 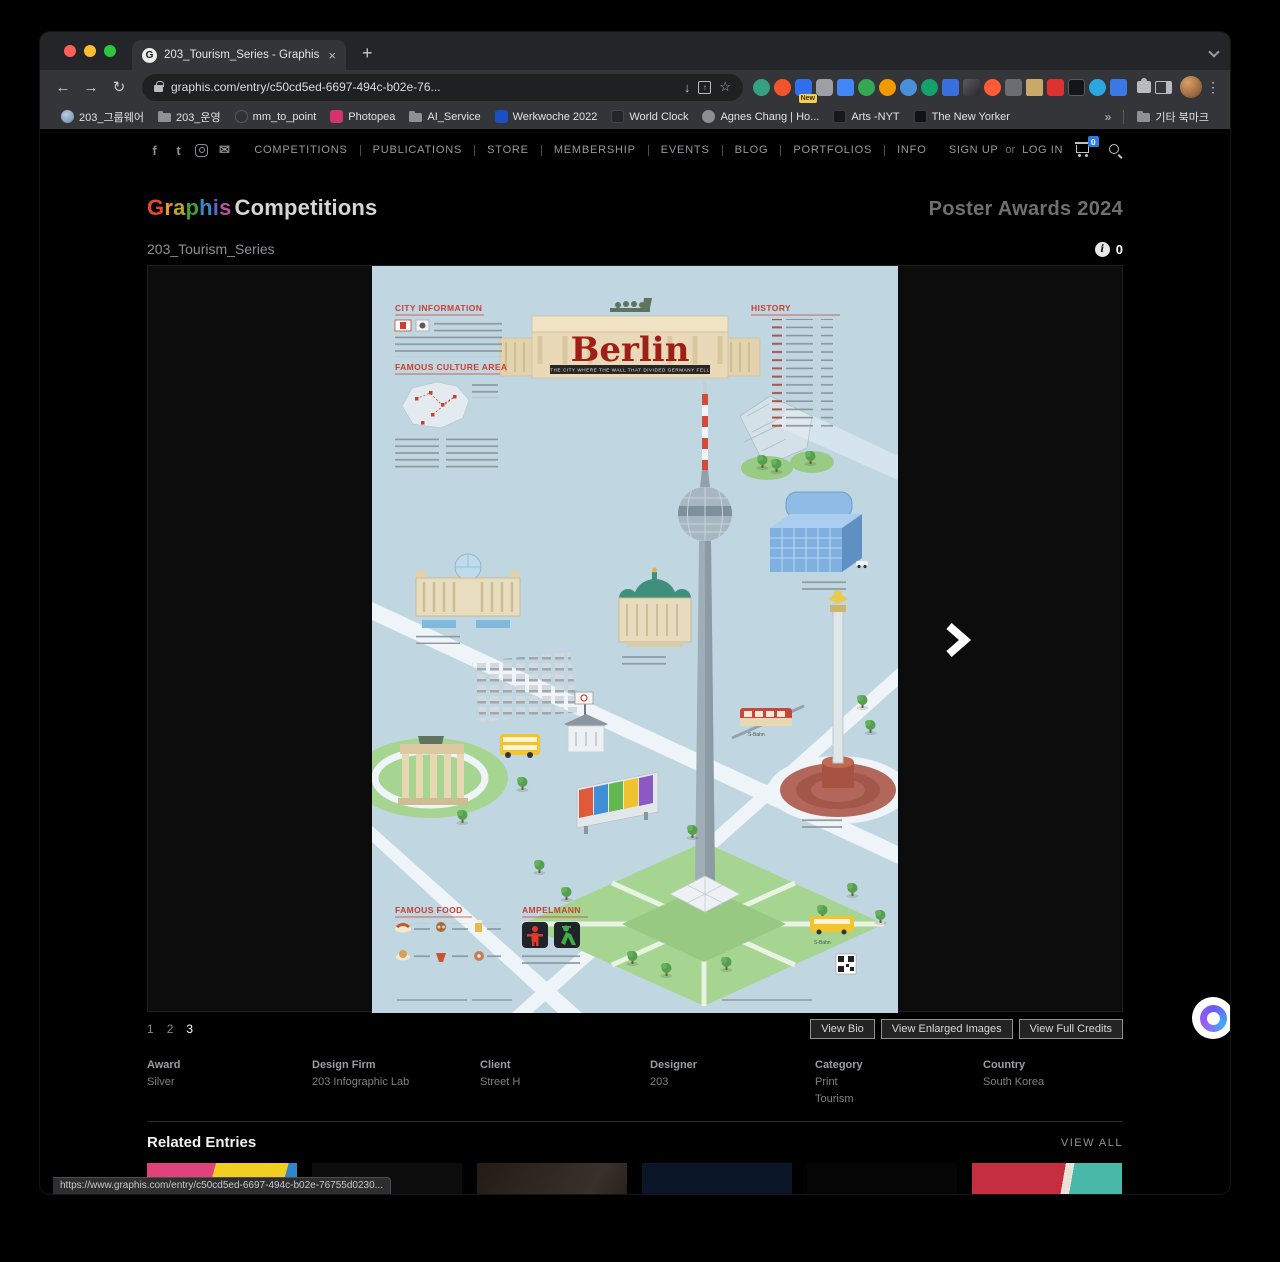 I want to click on meta-value: South Korea, so click(x=1053, y=1082).